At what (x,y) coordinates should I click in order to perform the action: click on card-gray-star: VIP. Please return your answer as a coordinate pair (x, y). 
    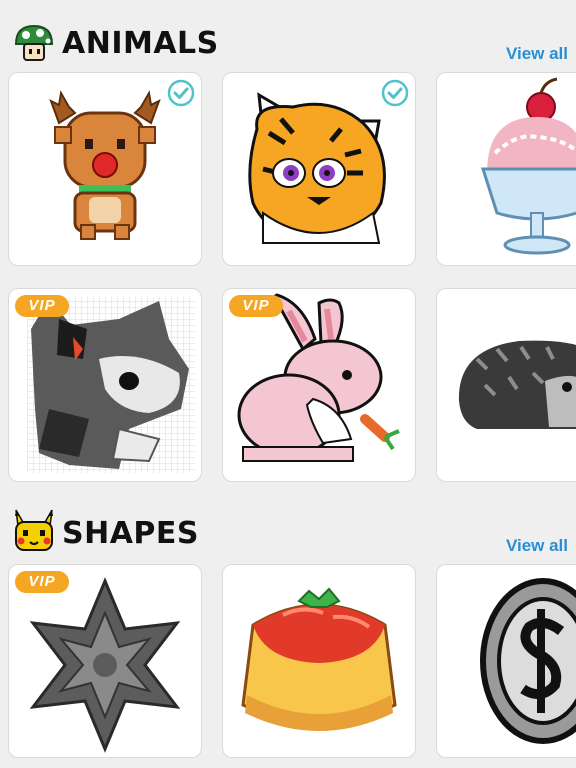
    Looking at the image, I should click on (105, 661).